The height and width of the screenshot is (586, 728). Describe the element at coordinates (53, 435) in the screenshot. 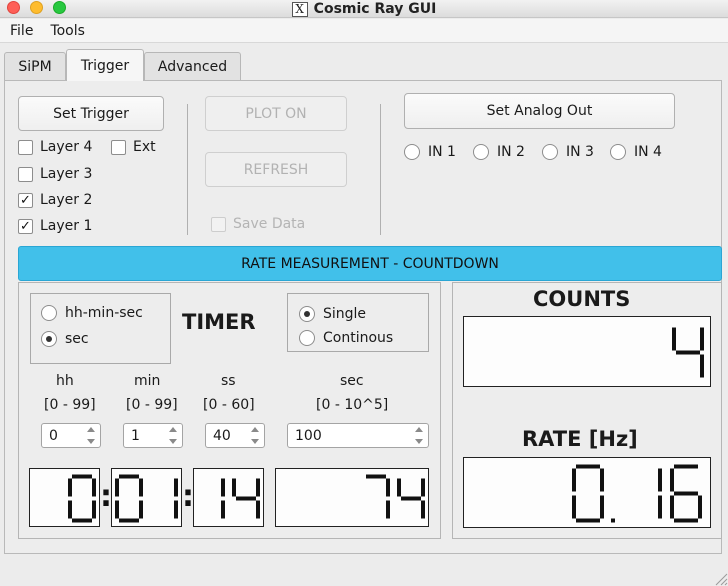

I see `hh-value: 0` at that location.